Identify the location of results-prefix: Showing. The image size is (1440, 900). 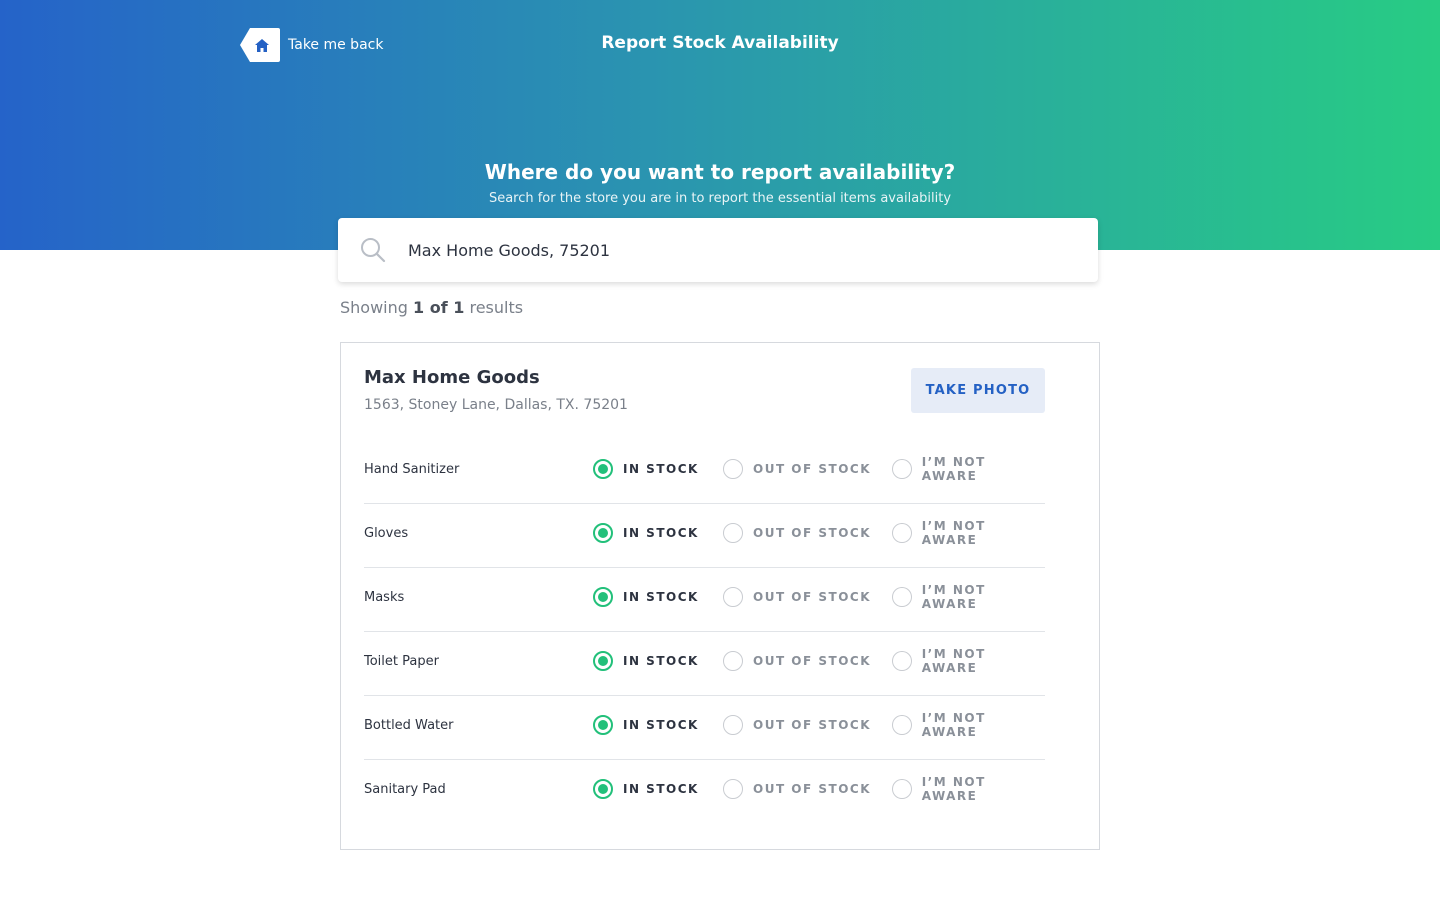
(374, 307).